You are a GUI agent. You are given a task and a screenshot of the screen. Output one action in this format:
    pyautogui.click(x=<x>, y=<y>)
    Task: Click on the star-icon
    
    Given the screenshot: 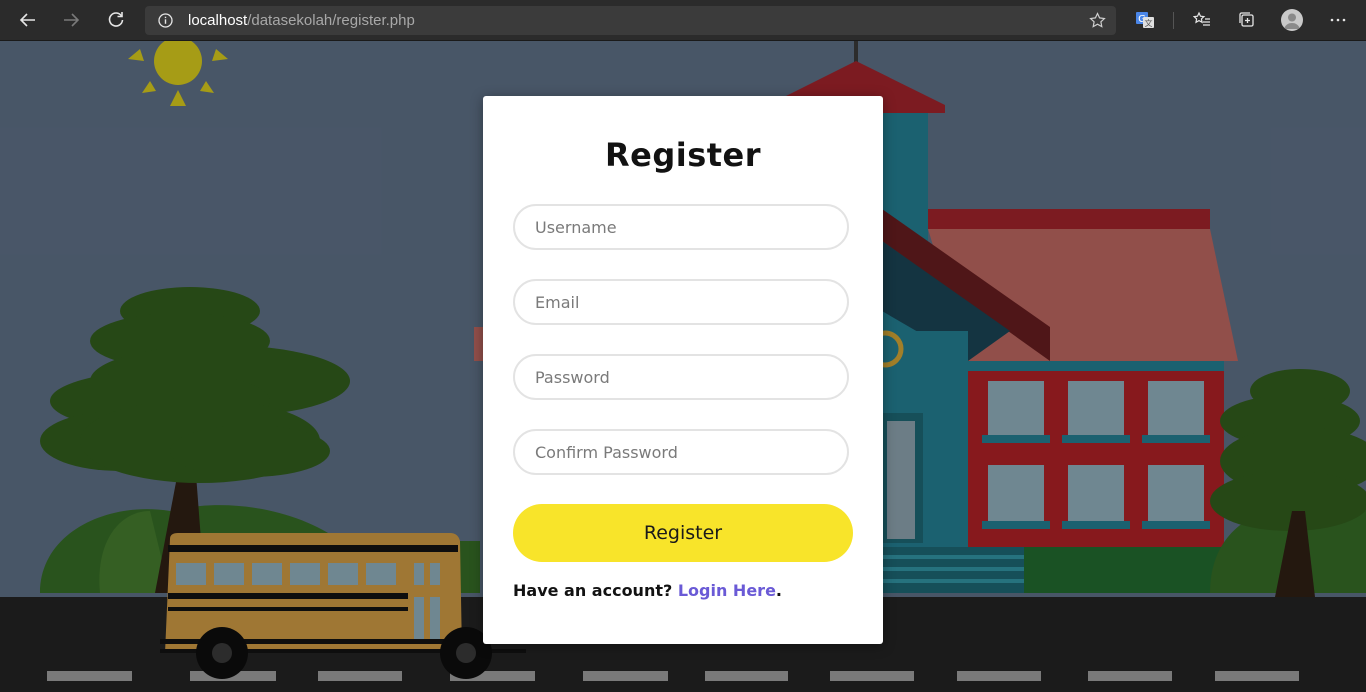 What is the action you would take?
    pyautogui.click(x=1097, y=22)
    